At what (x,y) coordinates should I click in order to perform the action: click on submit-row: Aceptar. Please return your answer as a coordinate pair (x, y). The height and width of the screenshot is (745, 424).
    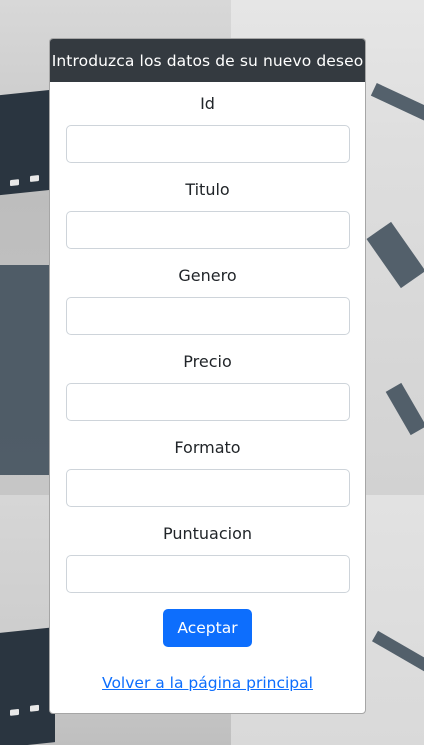
    Looking at the image, I should click on (207, 628).